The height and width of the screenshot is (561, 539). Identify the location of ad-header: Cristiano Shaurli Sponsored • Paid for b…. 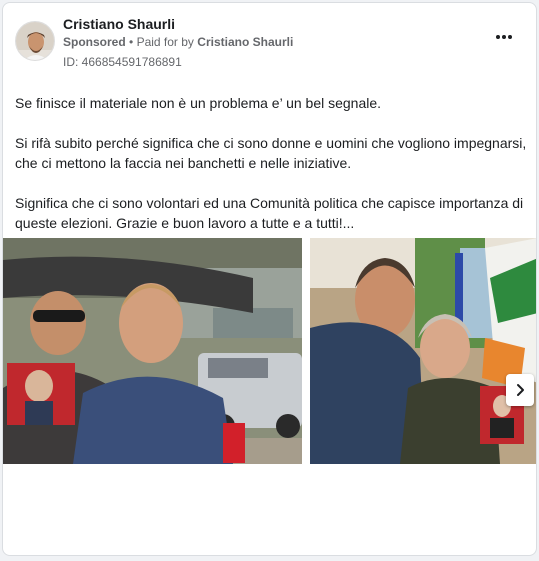
(269, 43).